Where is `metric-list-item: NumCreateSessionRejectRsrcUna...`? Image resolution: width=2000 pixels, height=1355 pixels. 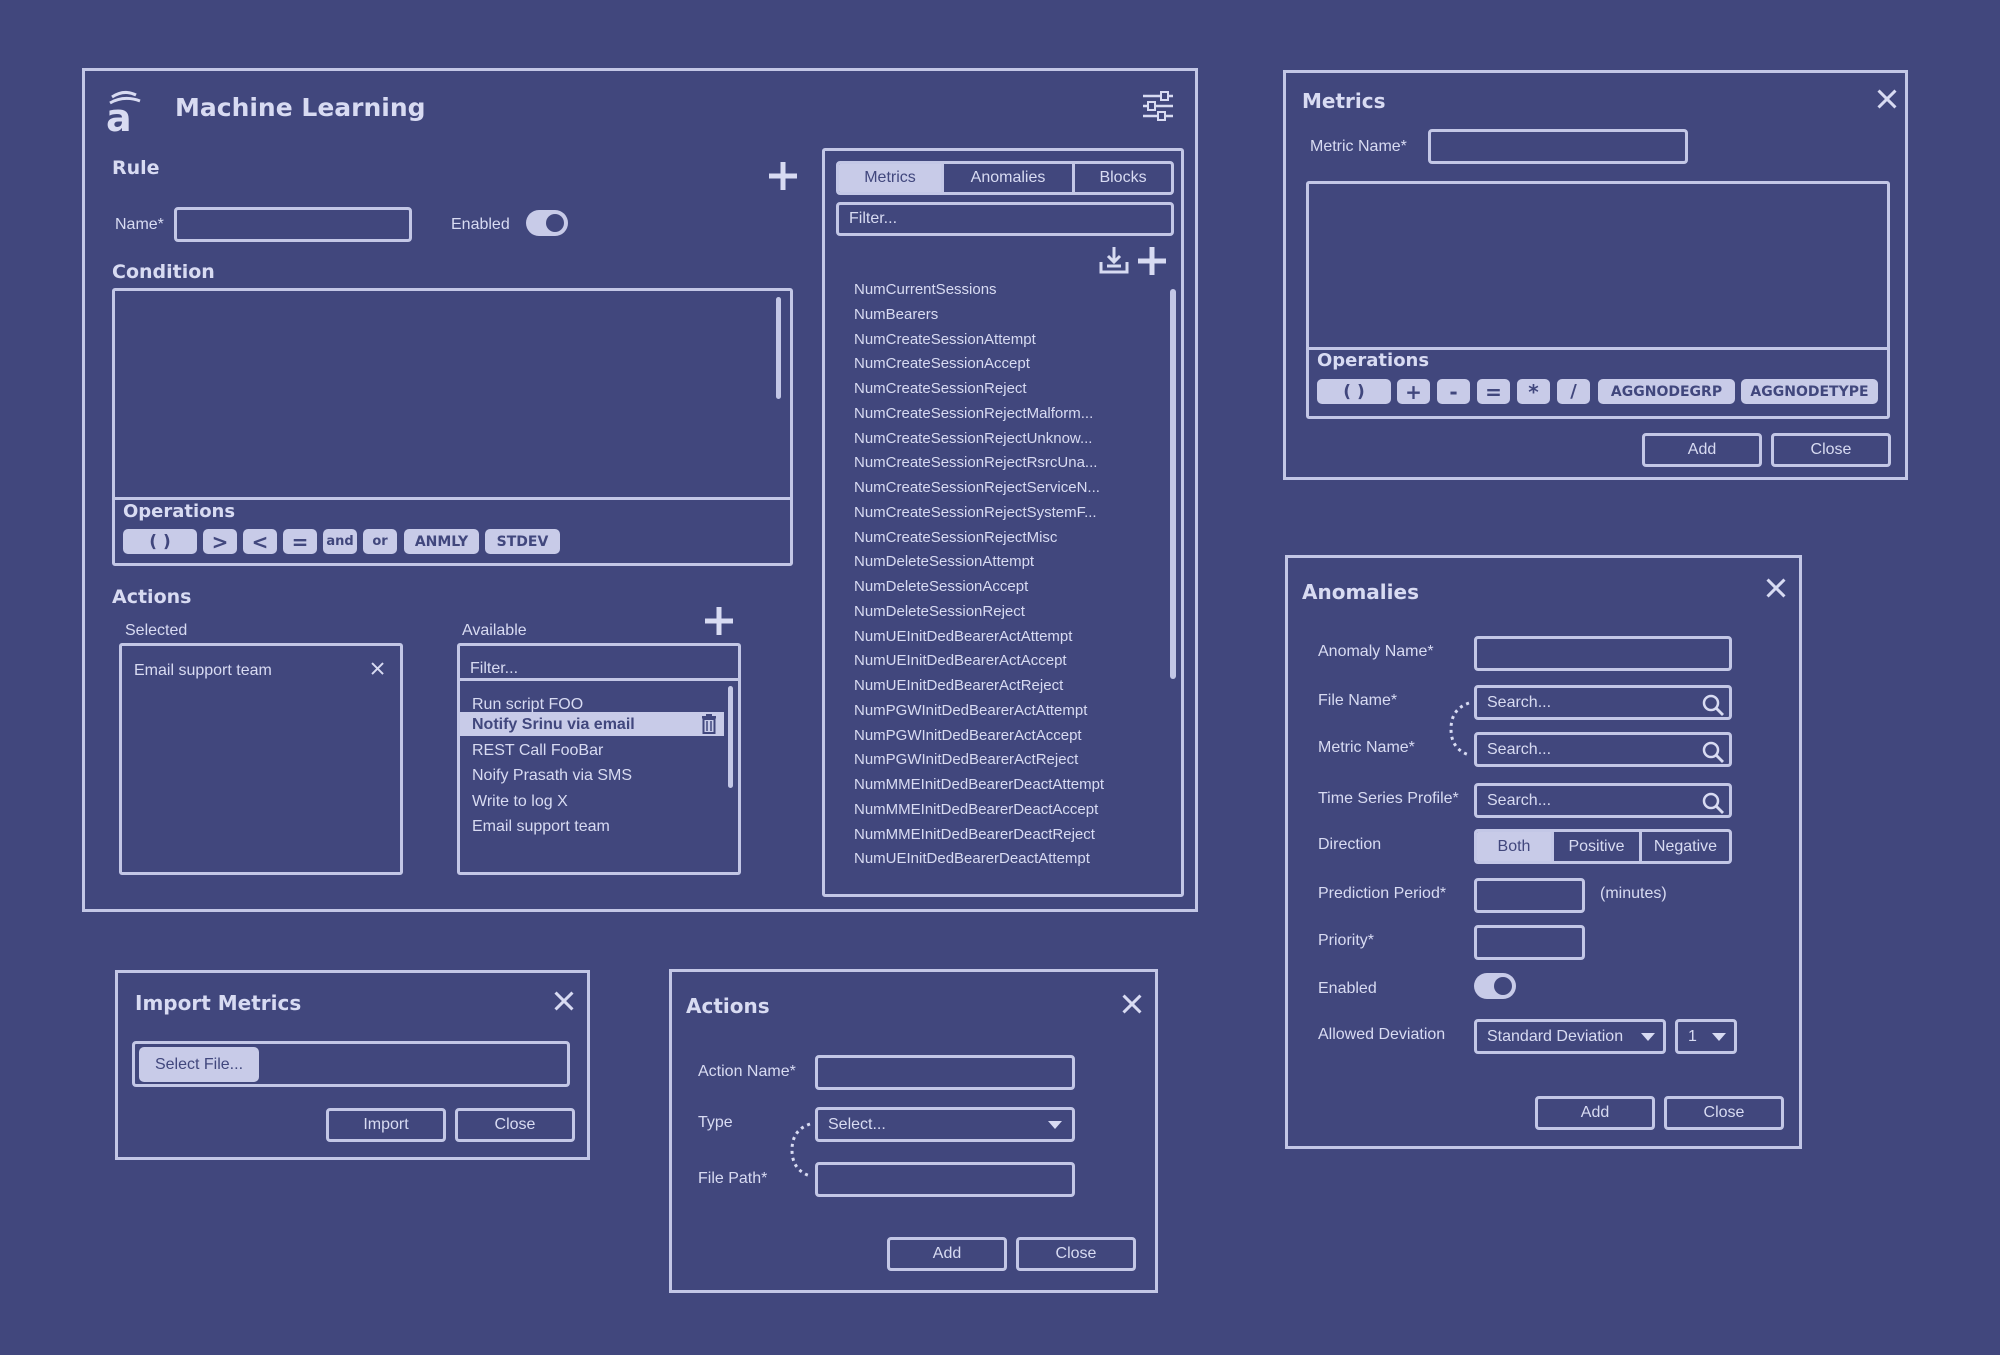 metric-list-item: NumCreateSessionRejectRsrcUna... is located at coordinates (975, 462).